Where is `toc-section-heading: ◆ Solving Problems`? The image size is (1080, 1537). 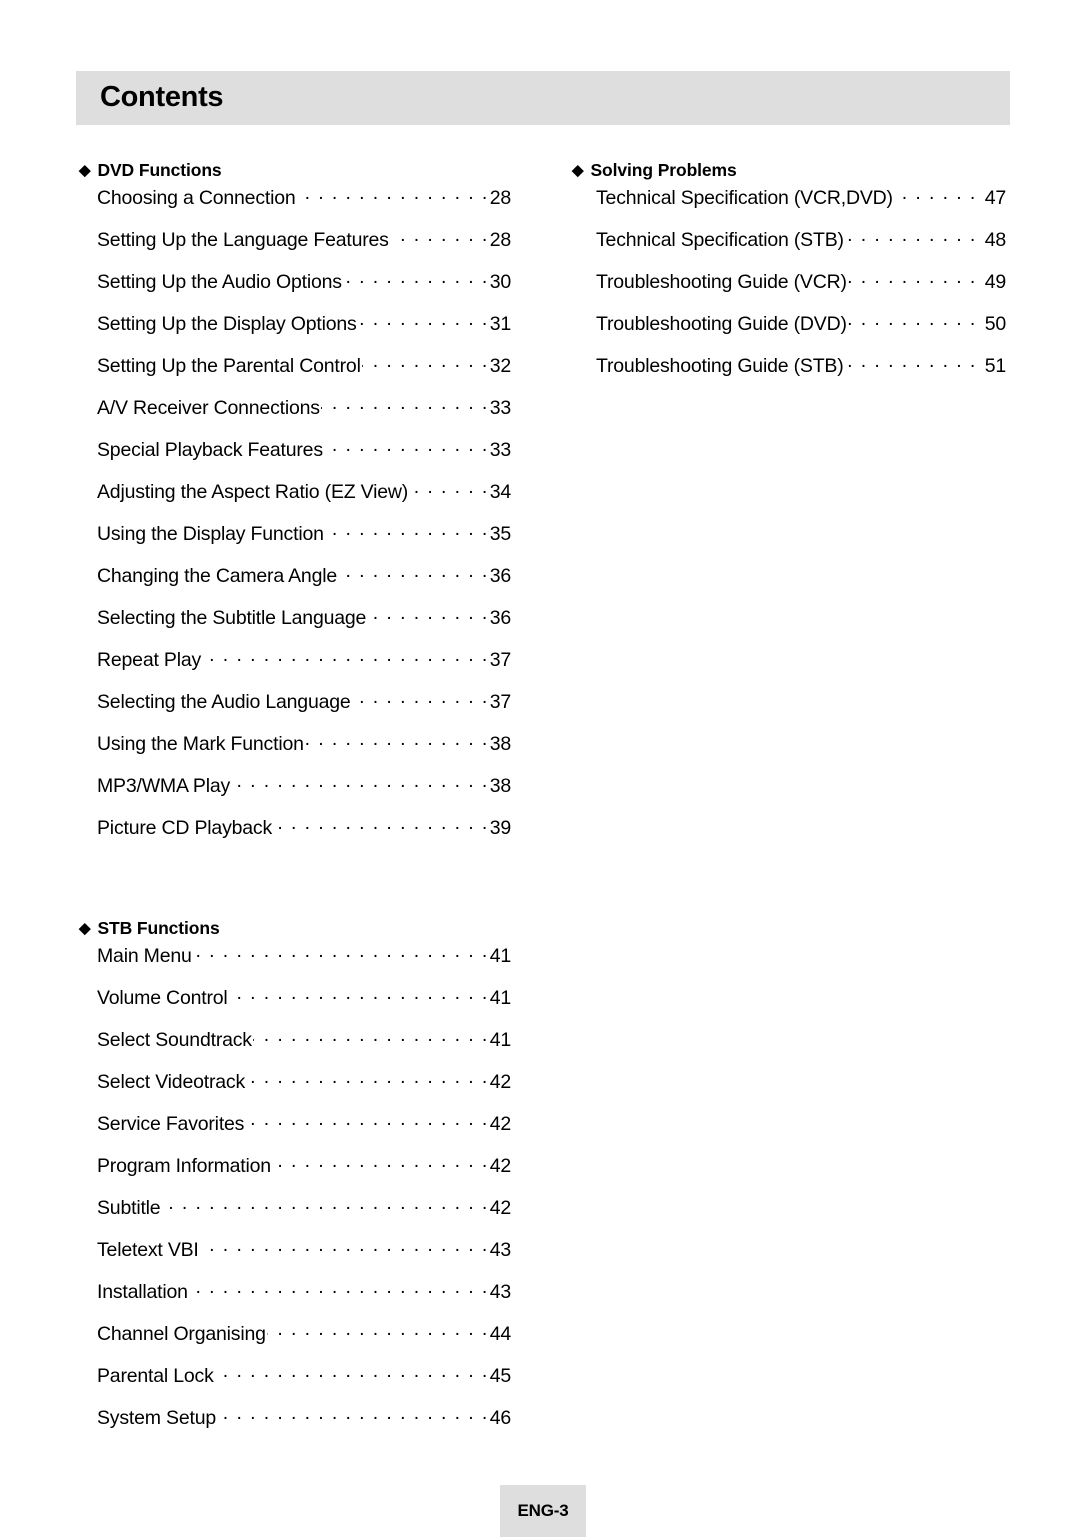
toc-section-heading: ◆ Solving Problems is located at coordinates (789, 172).